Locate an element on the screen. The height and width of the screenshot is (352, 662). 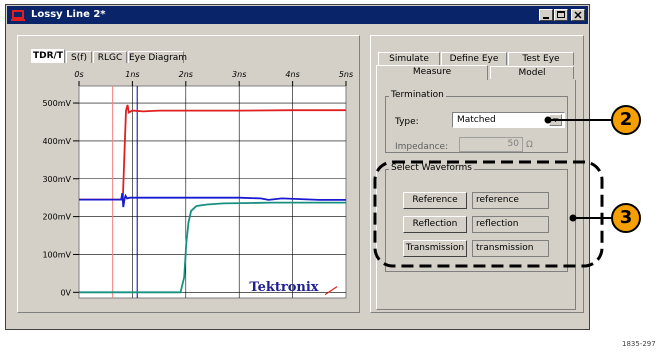
title-bar: Lossy Line 2* is located at coordinates (297, 15).